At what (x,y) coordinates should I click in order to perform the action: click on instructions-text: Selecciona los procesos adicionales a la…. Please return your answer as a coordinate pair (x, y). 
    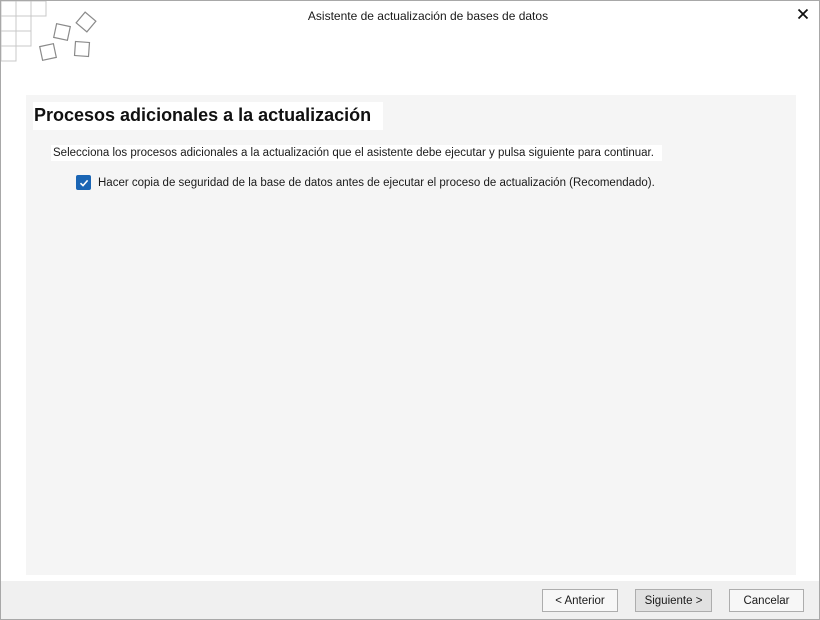
    Looking at the image, I should click on (356, 153).